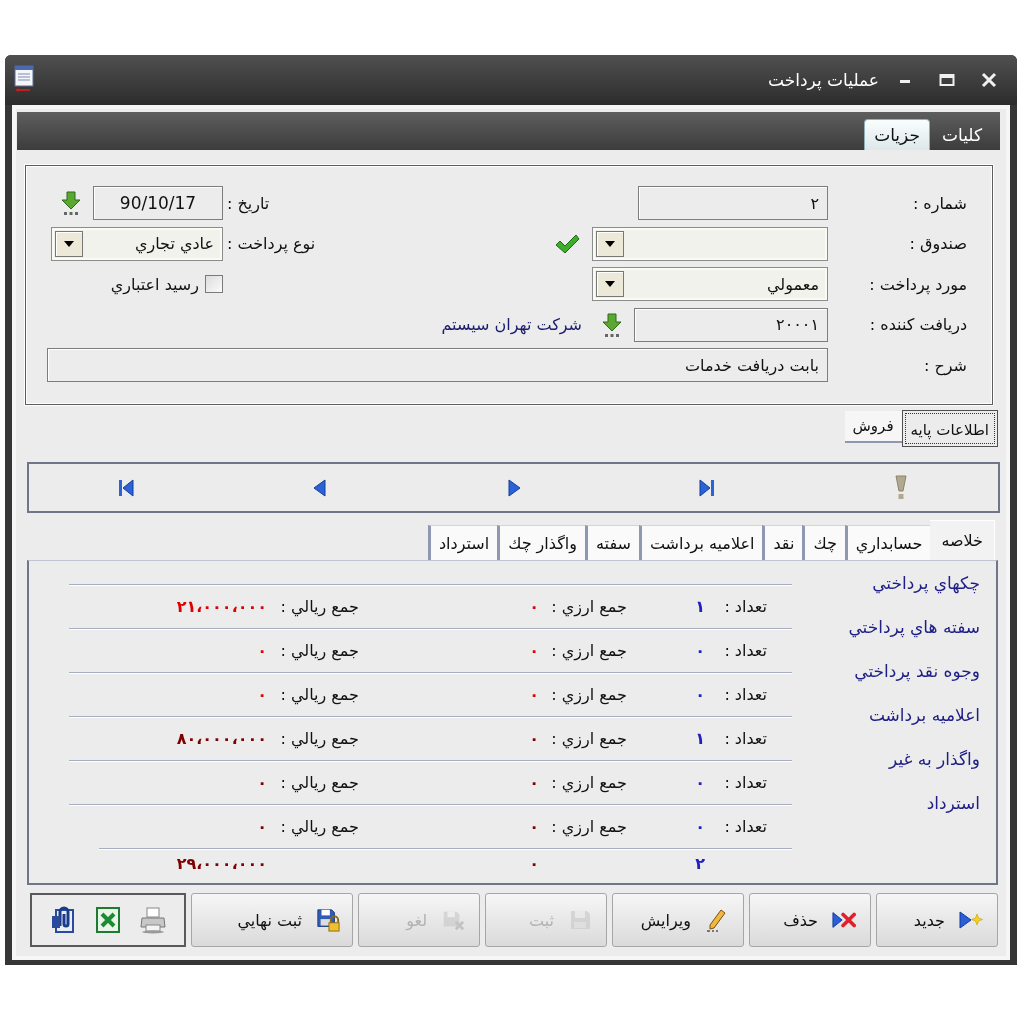  What do you see at coordinates (961, 134) in the screenshot?
I see `tab: کلیات` at bounding box center [961, 134].